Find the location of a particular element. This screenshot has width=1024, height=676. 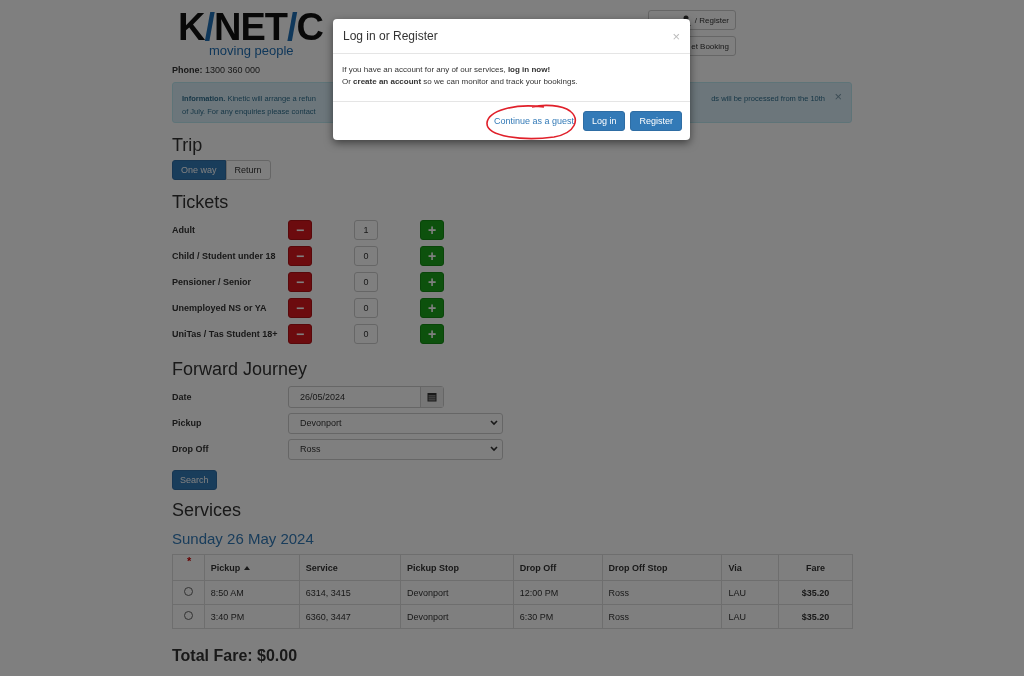

logo: K/NET/C is located at coordinates (251, 27).